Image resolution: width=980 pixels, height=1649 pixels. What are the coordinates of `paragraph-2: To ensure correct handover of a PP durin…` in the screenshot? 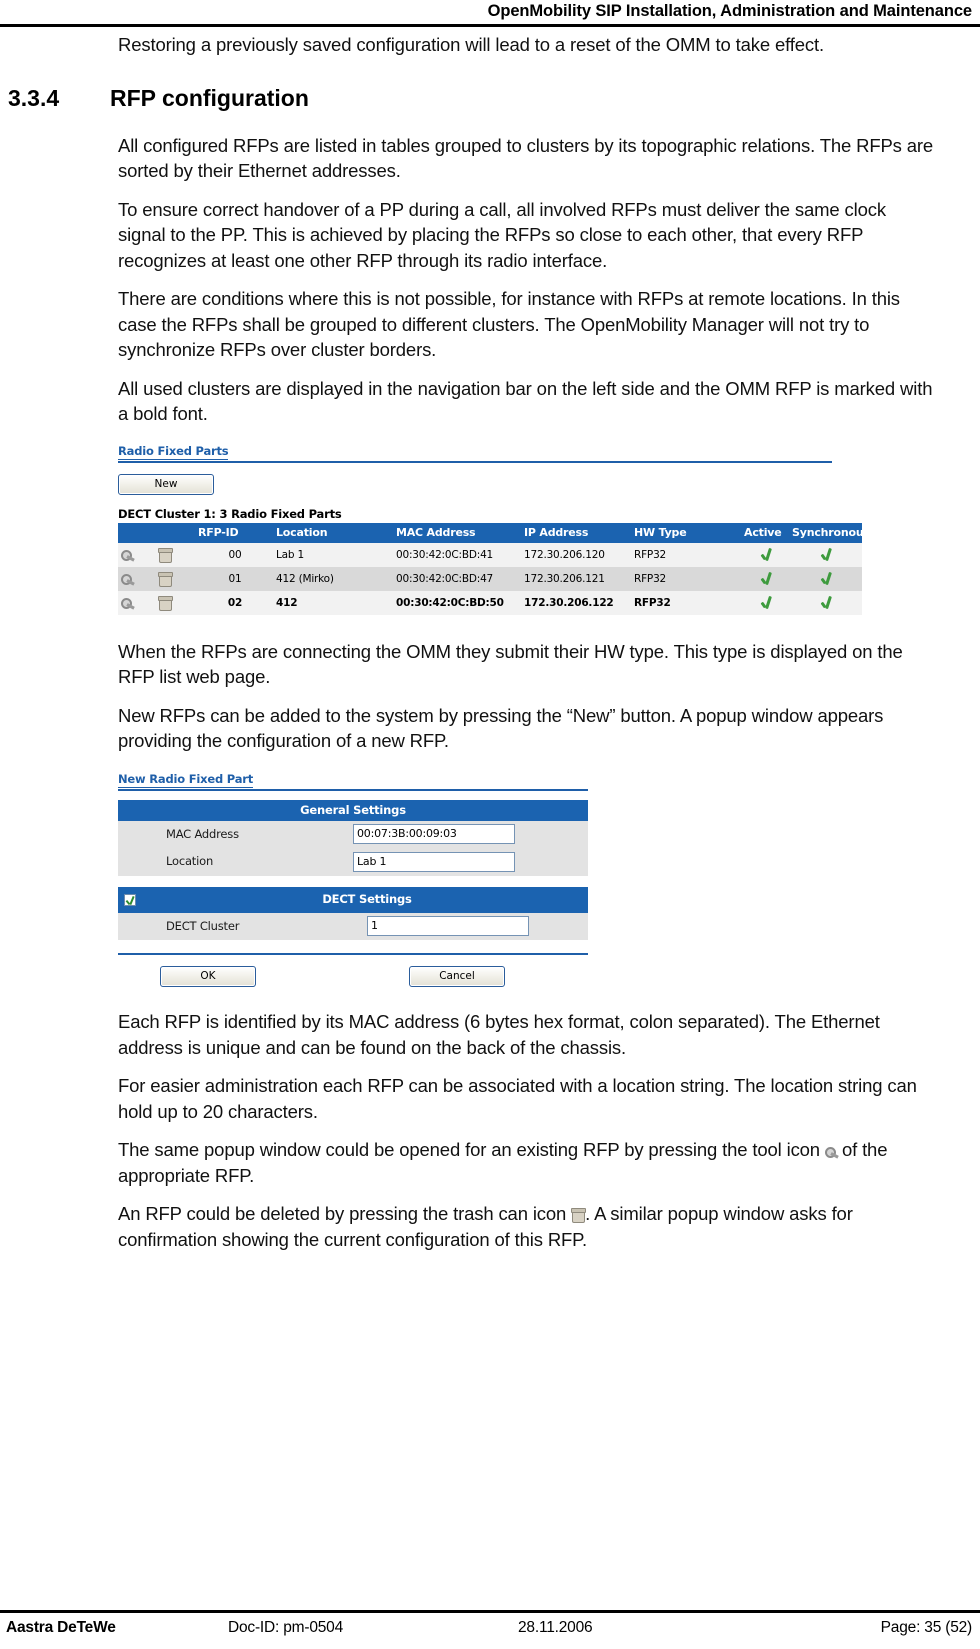 It's located at (502, 234).